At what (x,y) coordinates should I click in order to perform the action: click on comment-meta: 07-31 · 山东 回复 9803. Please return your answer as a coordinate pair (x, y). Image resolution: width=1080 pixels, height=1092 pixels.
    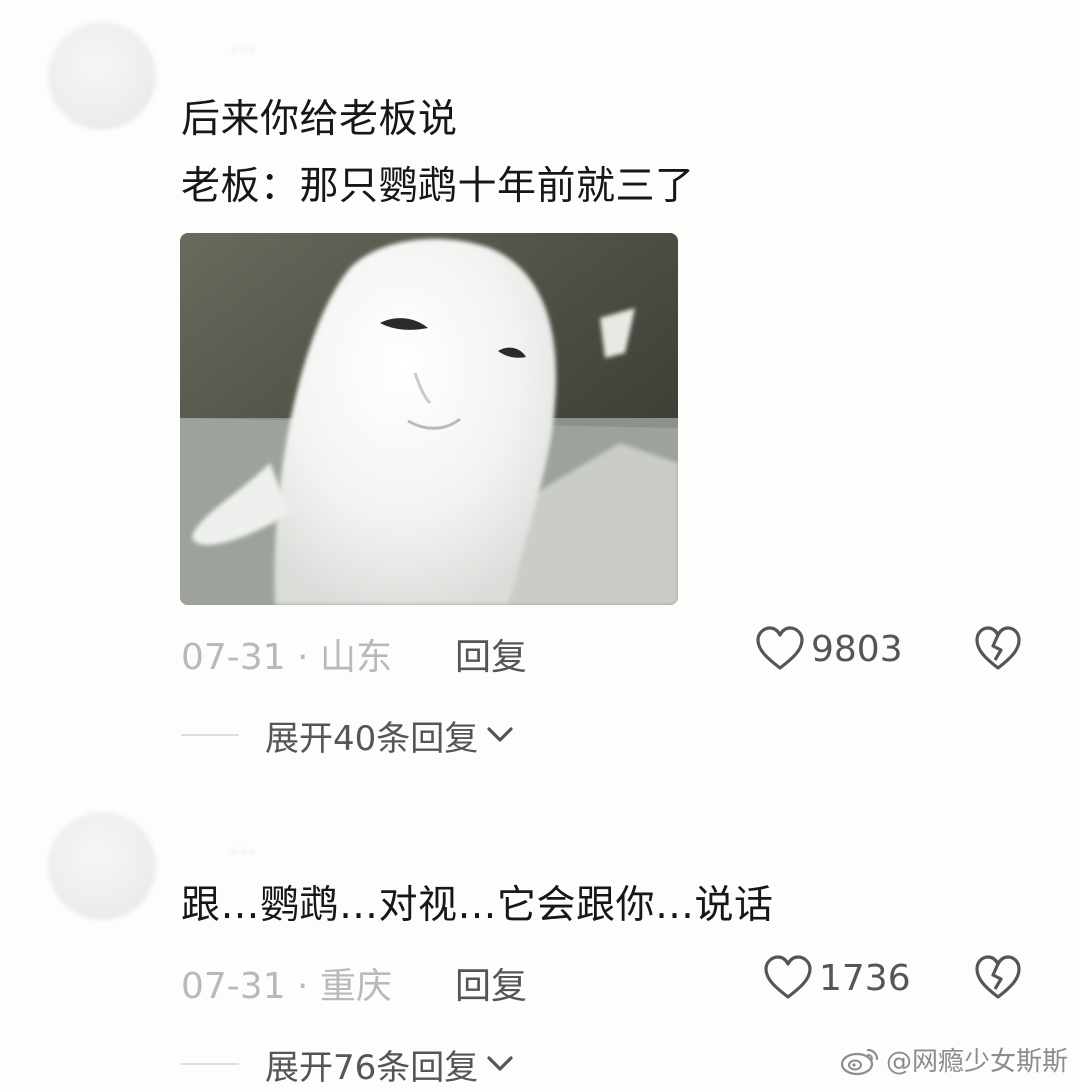
    Looking at the image, I should click on (611, 651).